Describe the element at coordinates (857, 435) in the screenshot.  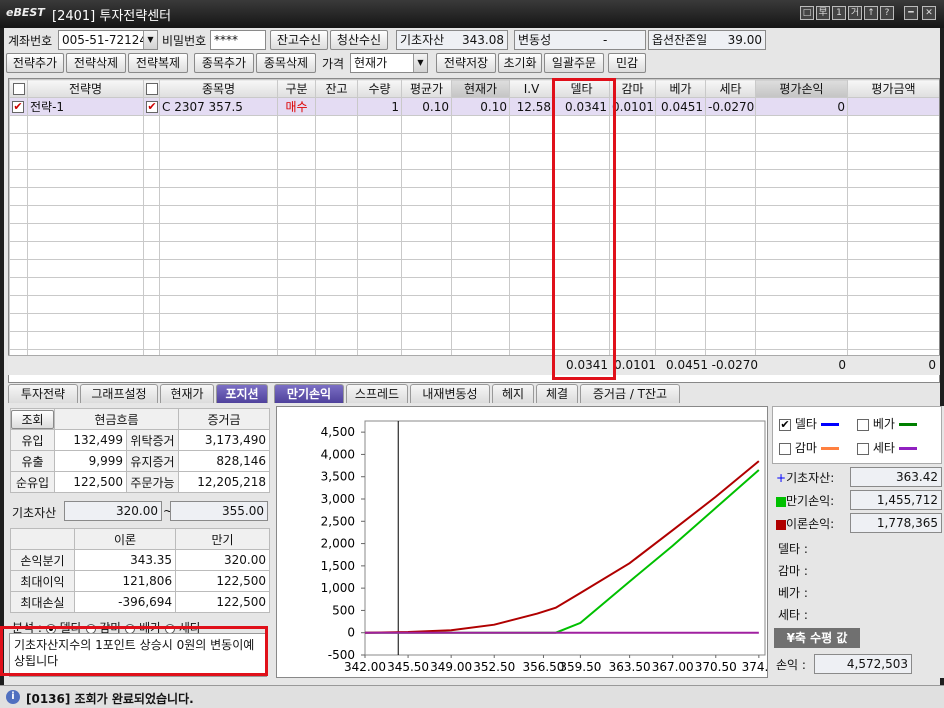
I see `legend-box: ✔ 델타 베가 감마 세타` at that location.